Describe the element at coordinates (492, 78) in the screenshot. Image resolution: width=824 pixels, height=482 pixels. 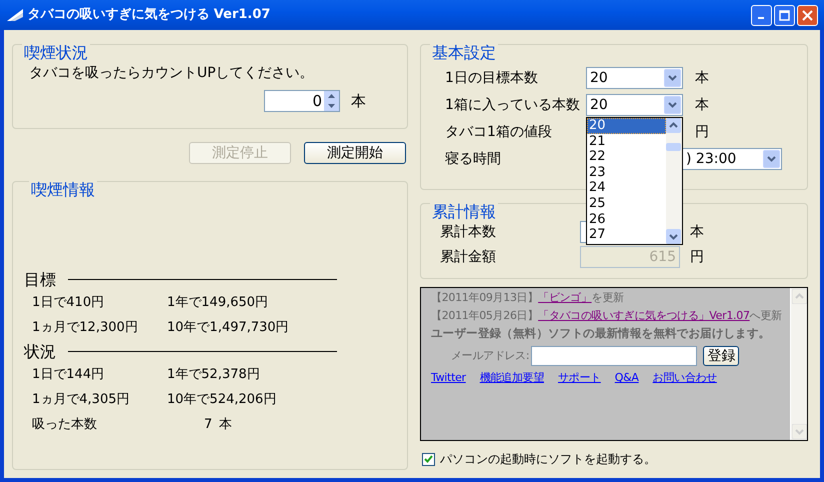
I see `field-label: 1日の目標本数` at that location.